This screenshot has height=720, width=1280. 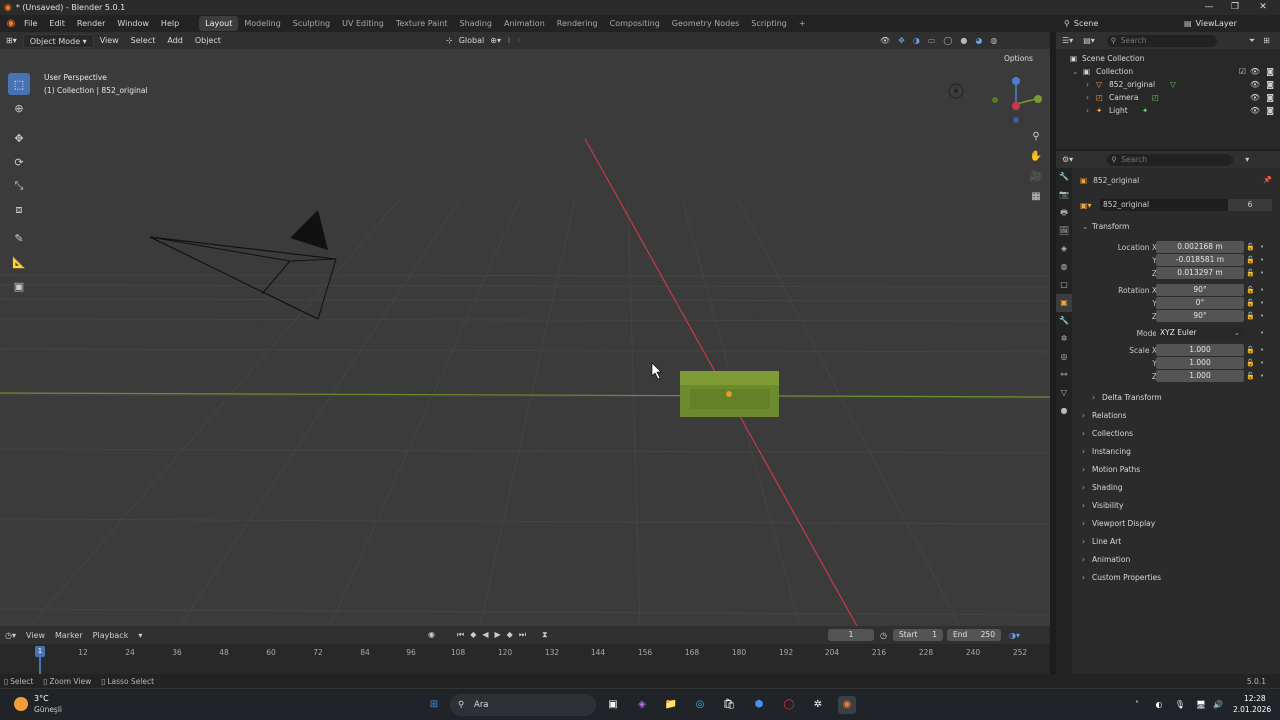 What do you see at coordinates (140, 635) in the screenshot?
I see `playback-dropdown-icon: ▾` at bounding box center [140, 635].